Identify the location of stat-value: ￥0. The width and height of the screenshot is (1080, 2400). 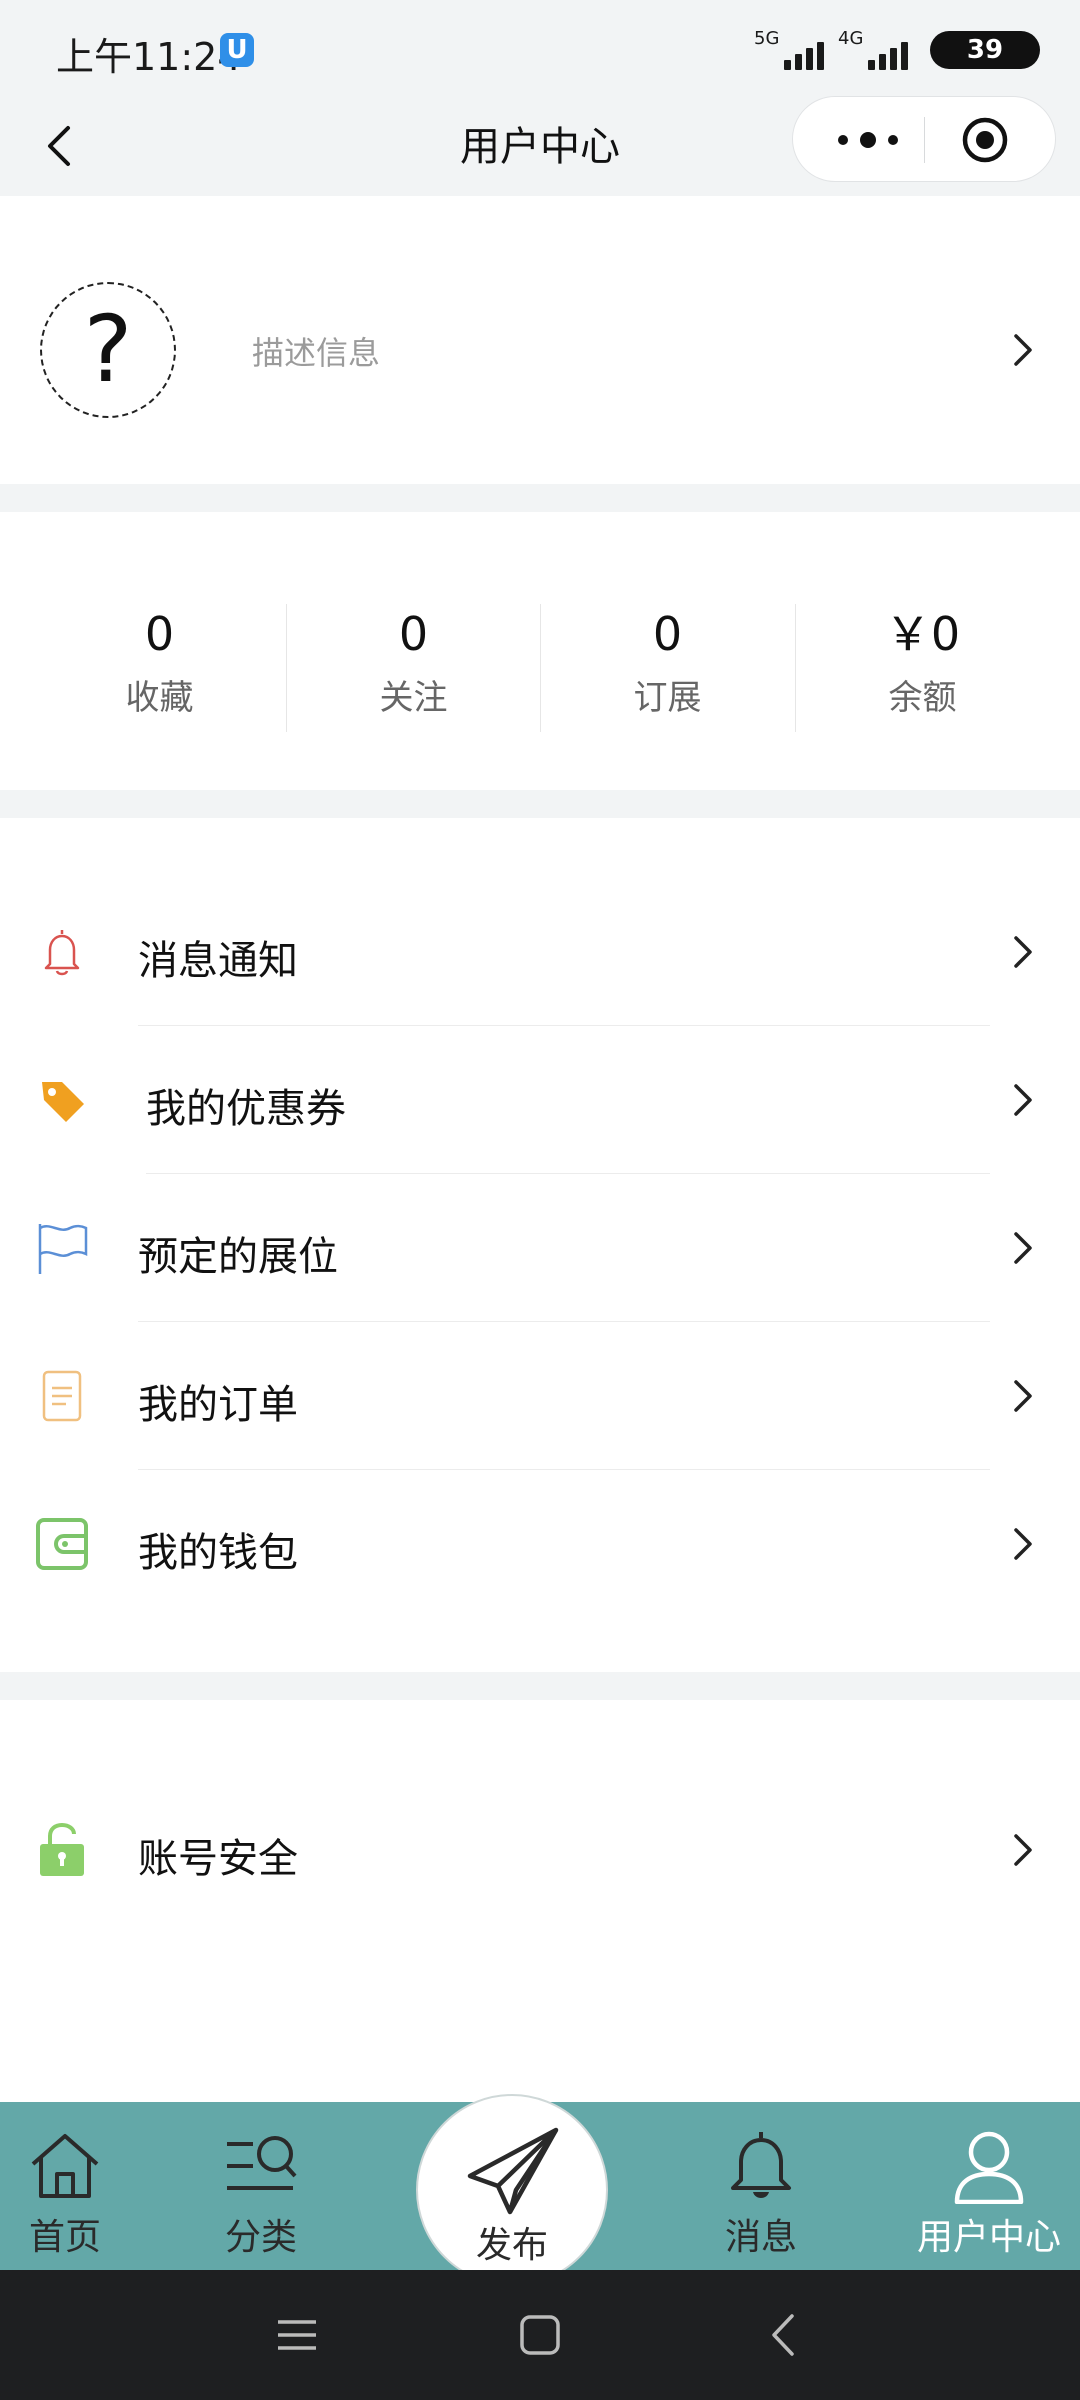
(922, 634).